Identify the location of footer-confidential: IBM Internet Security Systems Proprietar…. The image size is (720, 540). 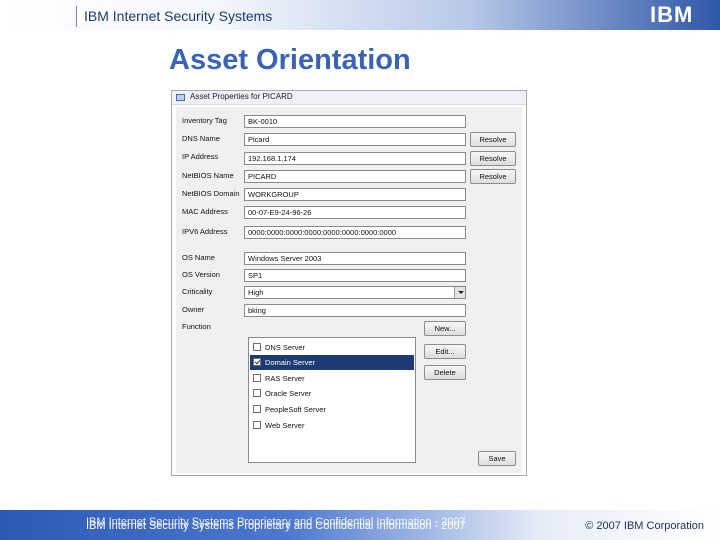
(276, 526).